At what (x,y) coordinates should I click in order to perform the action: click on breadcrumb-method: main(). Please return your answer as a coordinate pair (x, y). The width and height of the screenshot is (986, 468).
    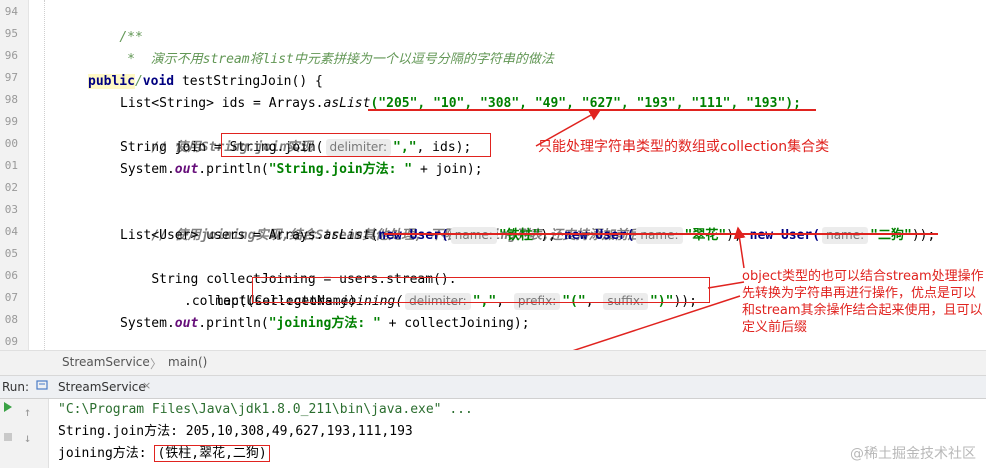
    Looking at the image, I should click on (187, 362).